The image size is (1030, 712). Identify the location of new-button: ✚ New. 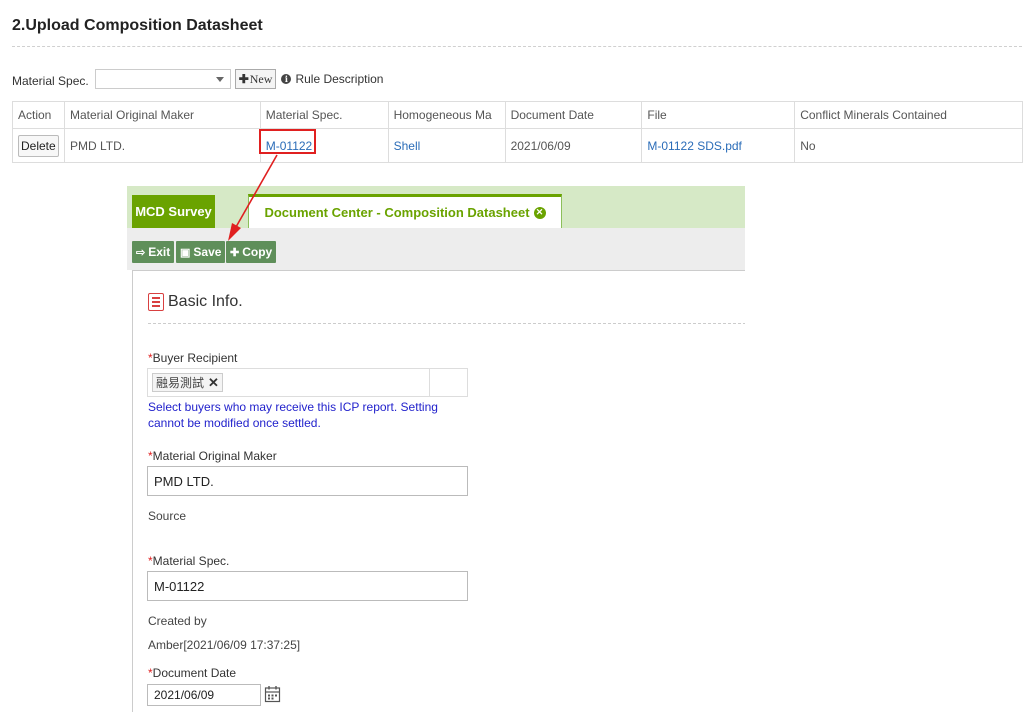
(255, 79).